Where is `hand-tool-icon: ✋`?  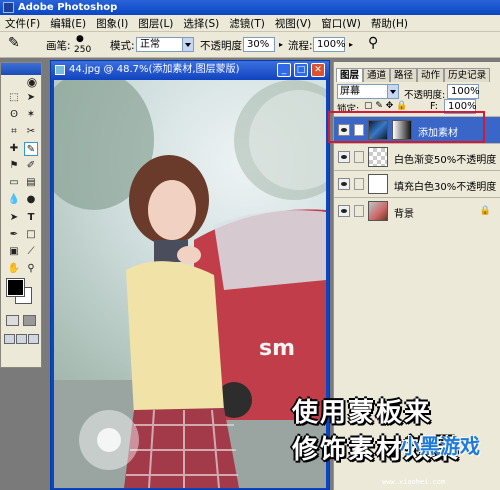
hand-tool-icon: ✋ is located at coordinates (14, 269).